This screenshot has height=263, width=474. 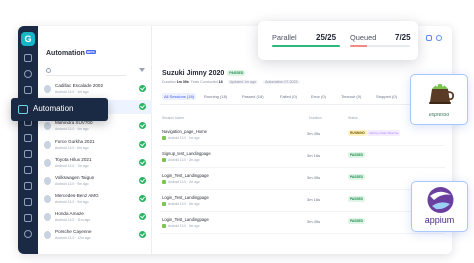 What do you see at coordinates (253, 96) in the screenshot?
I see `tab-passed: Passed (18)` at bounding box center [253, 96].